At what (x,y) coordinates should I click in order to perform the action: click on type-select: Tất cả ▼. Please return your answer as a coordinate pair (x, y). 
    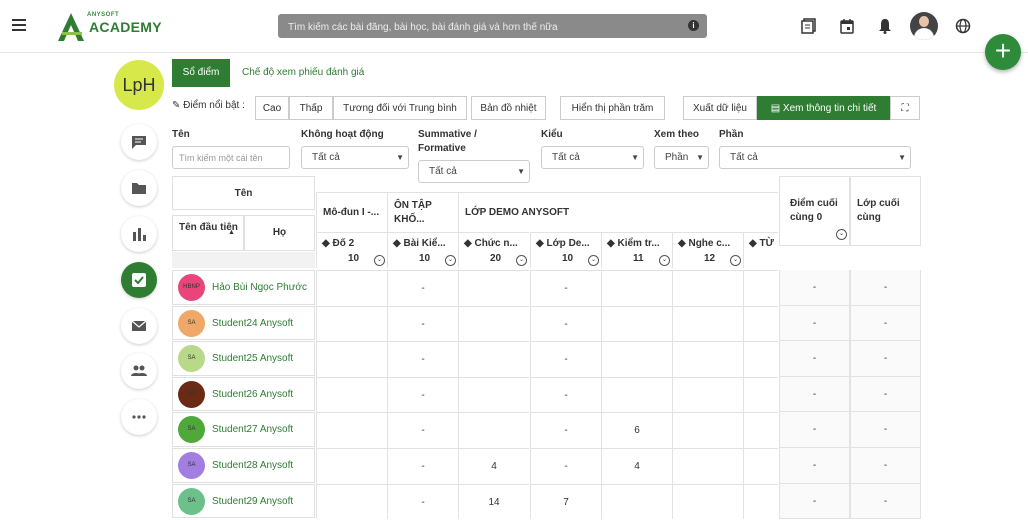
    Looking at the image, I should click on (592, 157).